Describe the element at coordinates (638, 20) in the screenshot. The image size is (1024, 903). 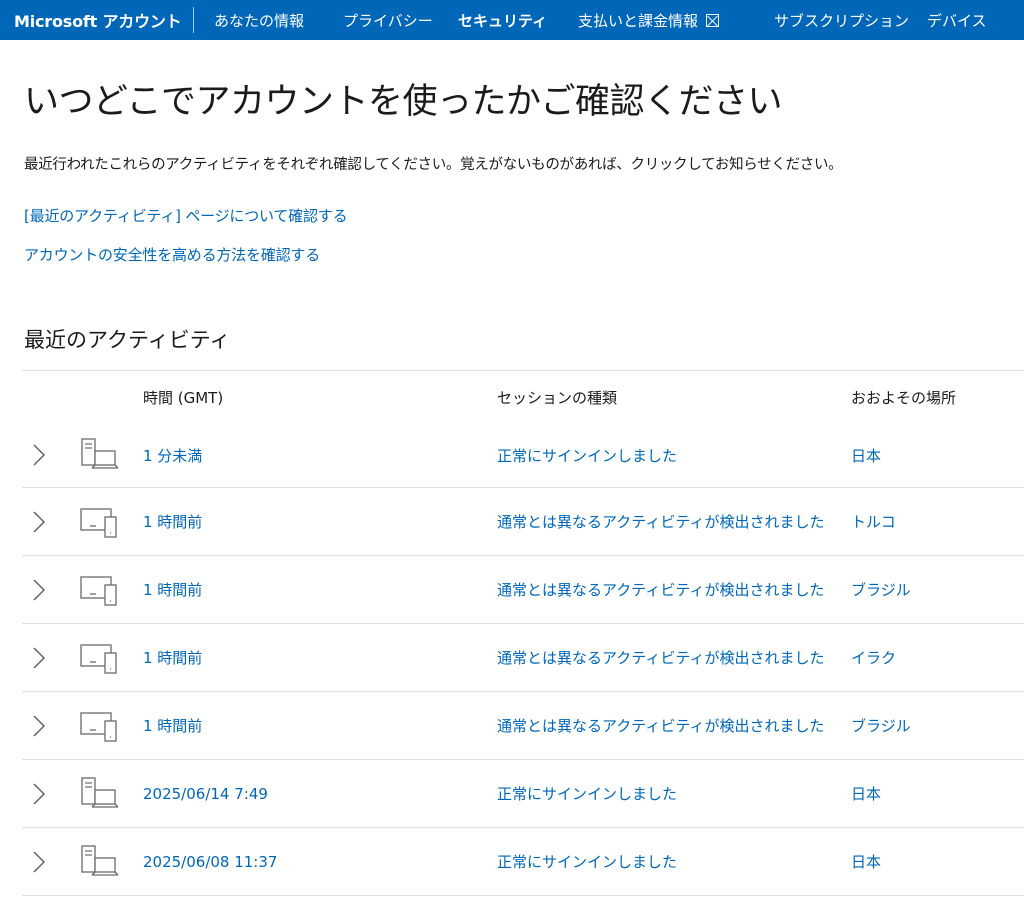
I see `nav-item-label: 支払いと課金情報` at that location.